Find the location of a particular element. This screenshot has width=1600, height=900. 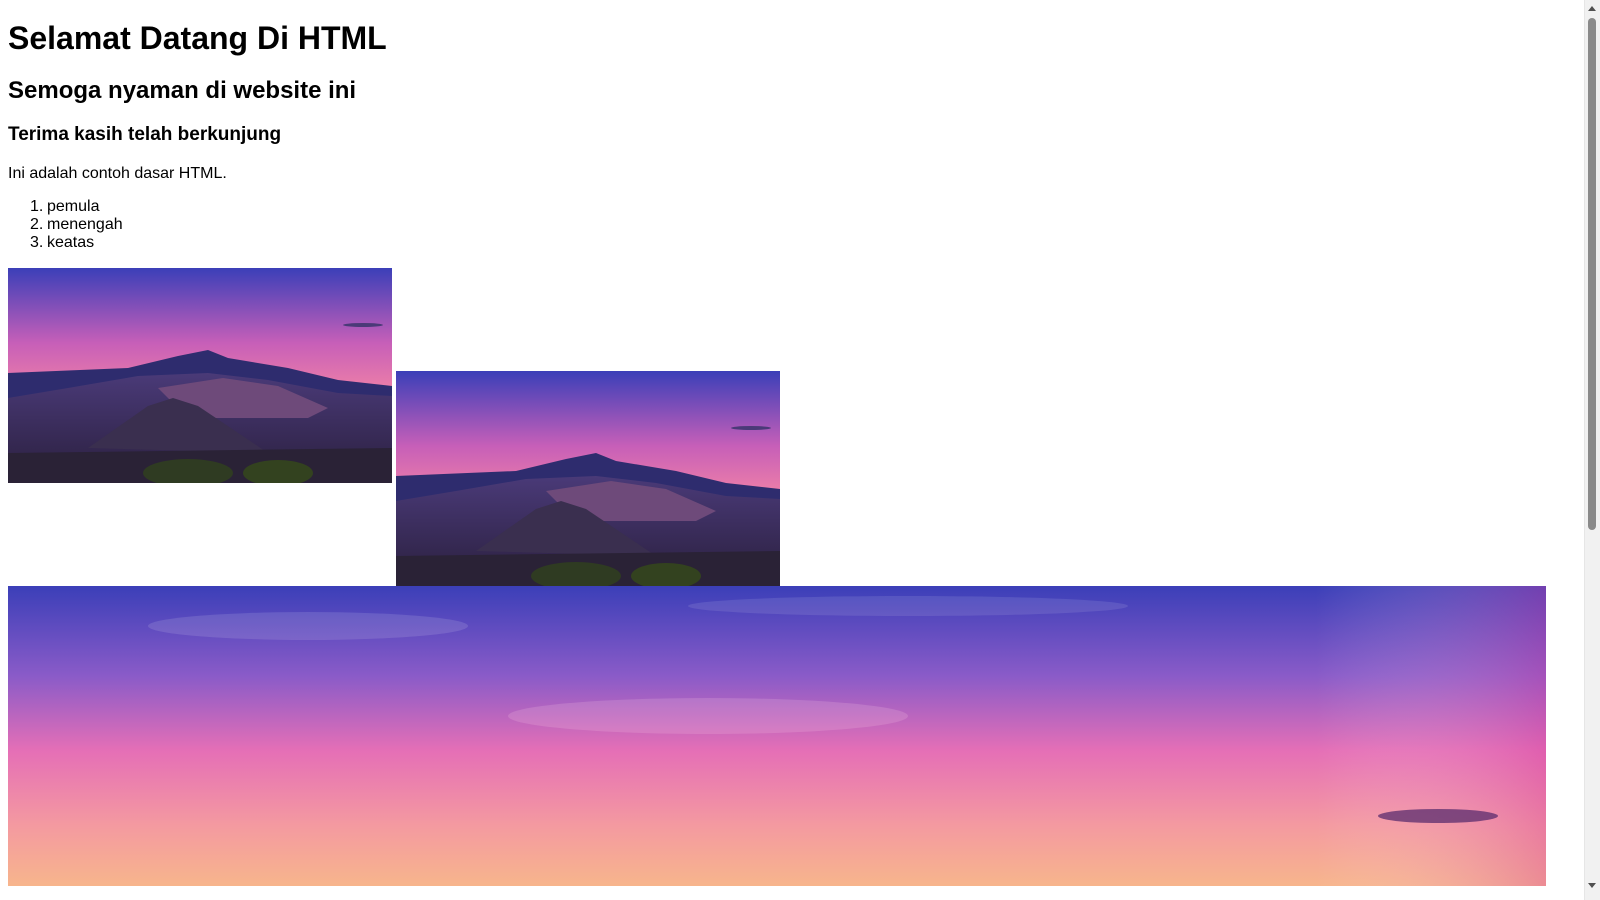

page-tagline: Terima kasih telah berkunjung is located at coordinates (145, 134).